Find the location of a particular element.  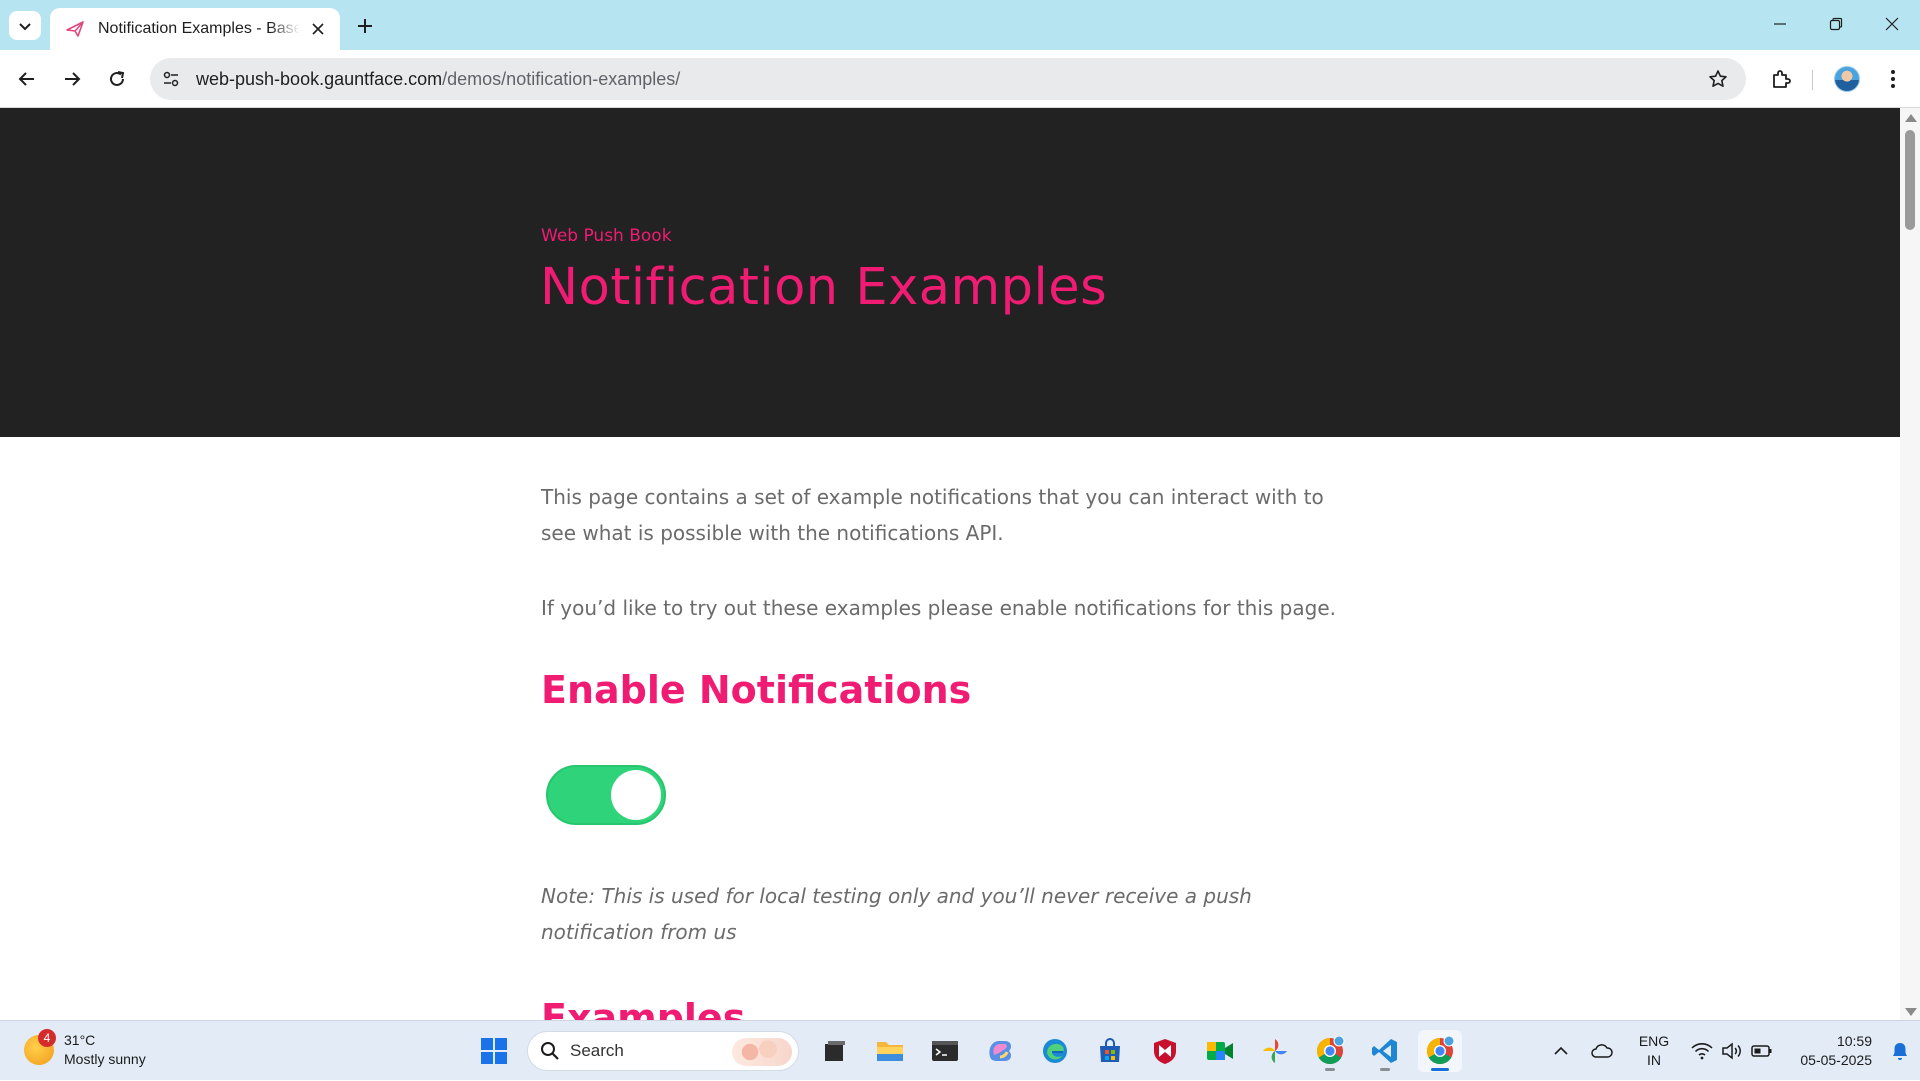

search-placeholder: Search is located at coordinates (597, 1050).